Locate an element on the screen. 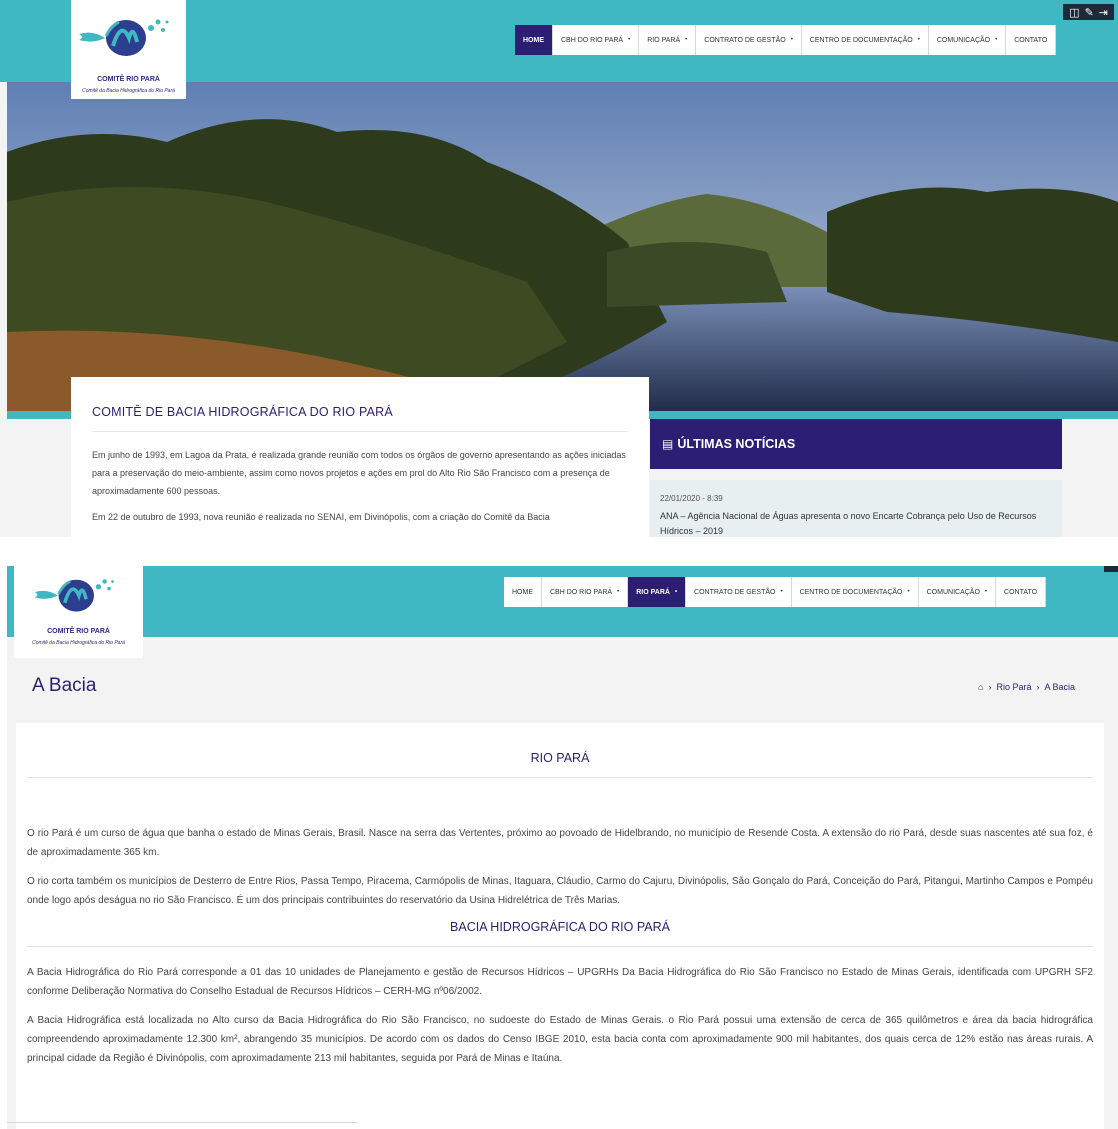 Image resolution: width=1118 pixels, height=1129 pixels. admin-toolbar: ◫ ✎ ⇥ is located at coordinates (1088, 12).